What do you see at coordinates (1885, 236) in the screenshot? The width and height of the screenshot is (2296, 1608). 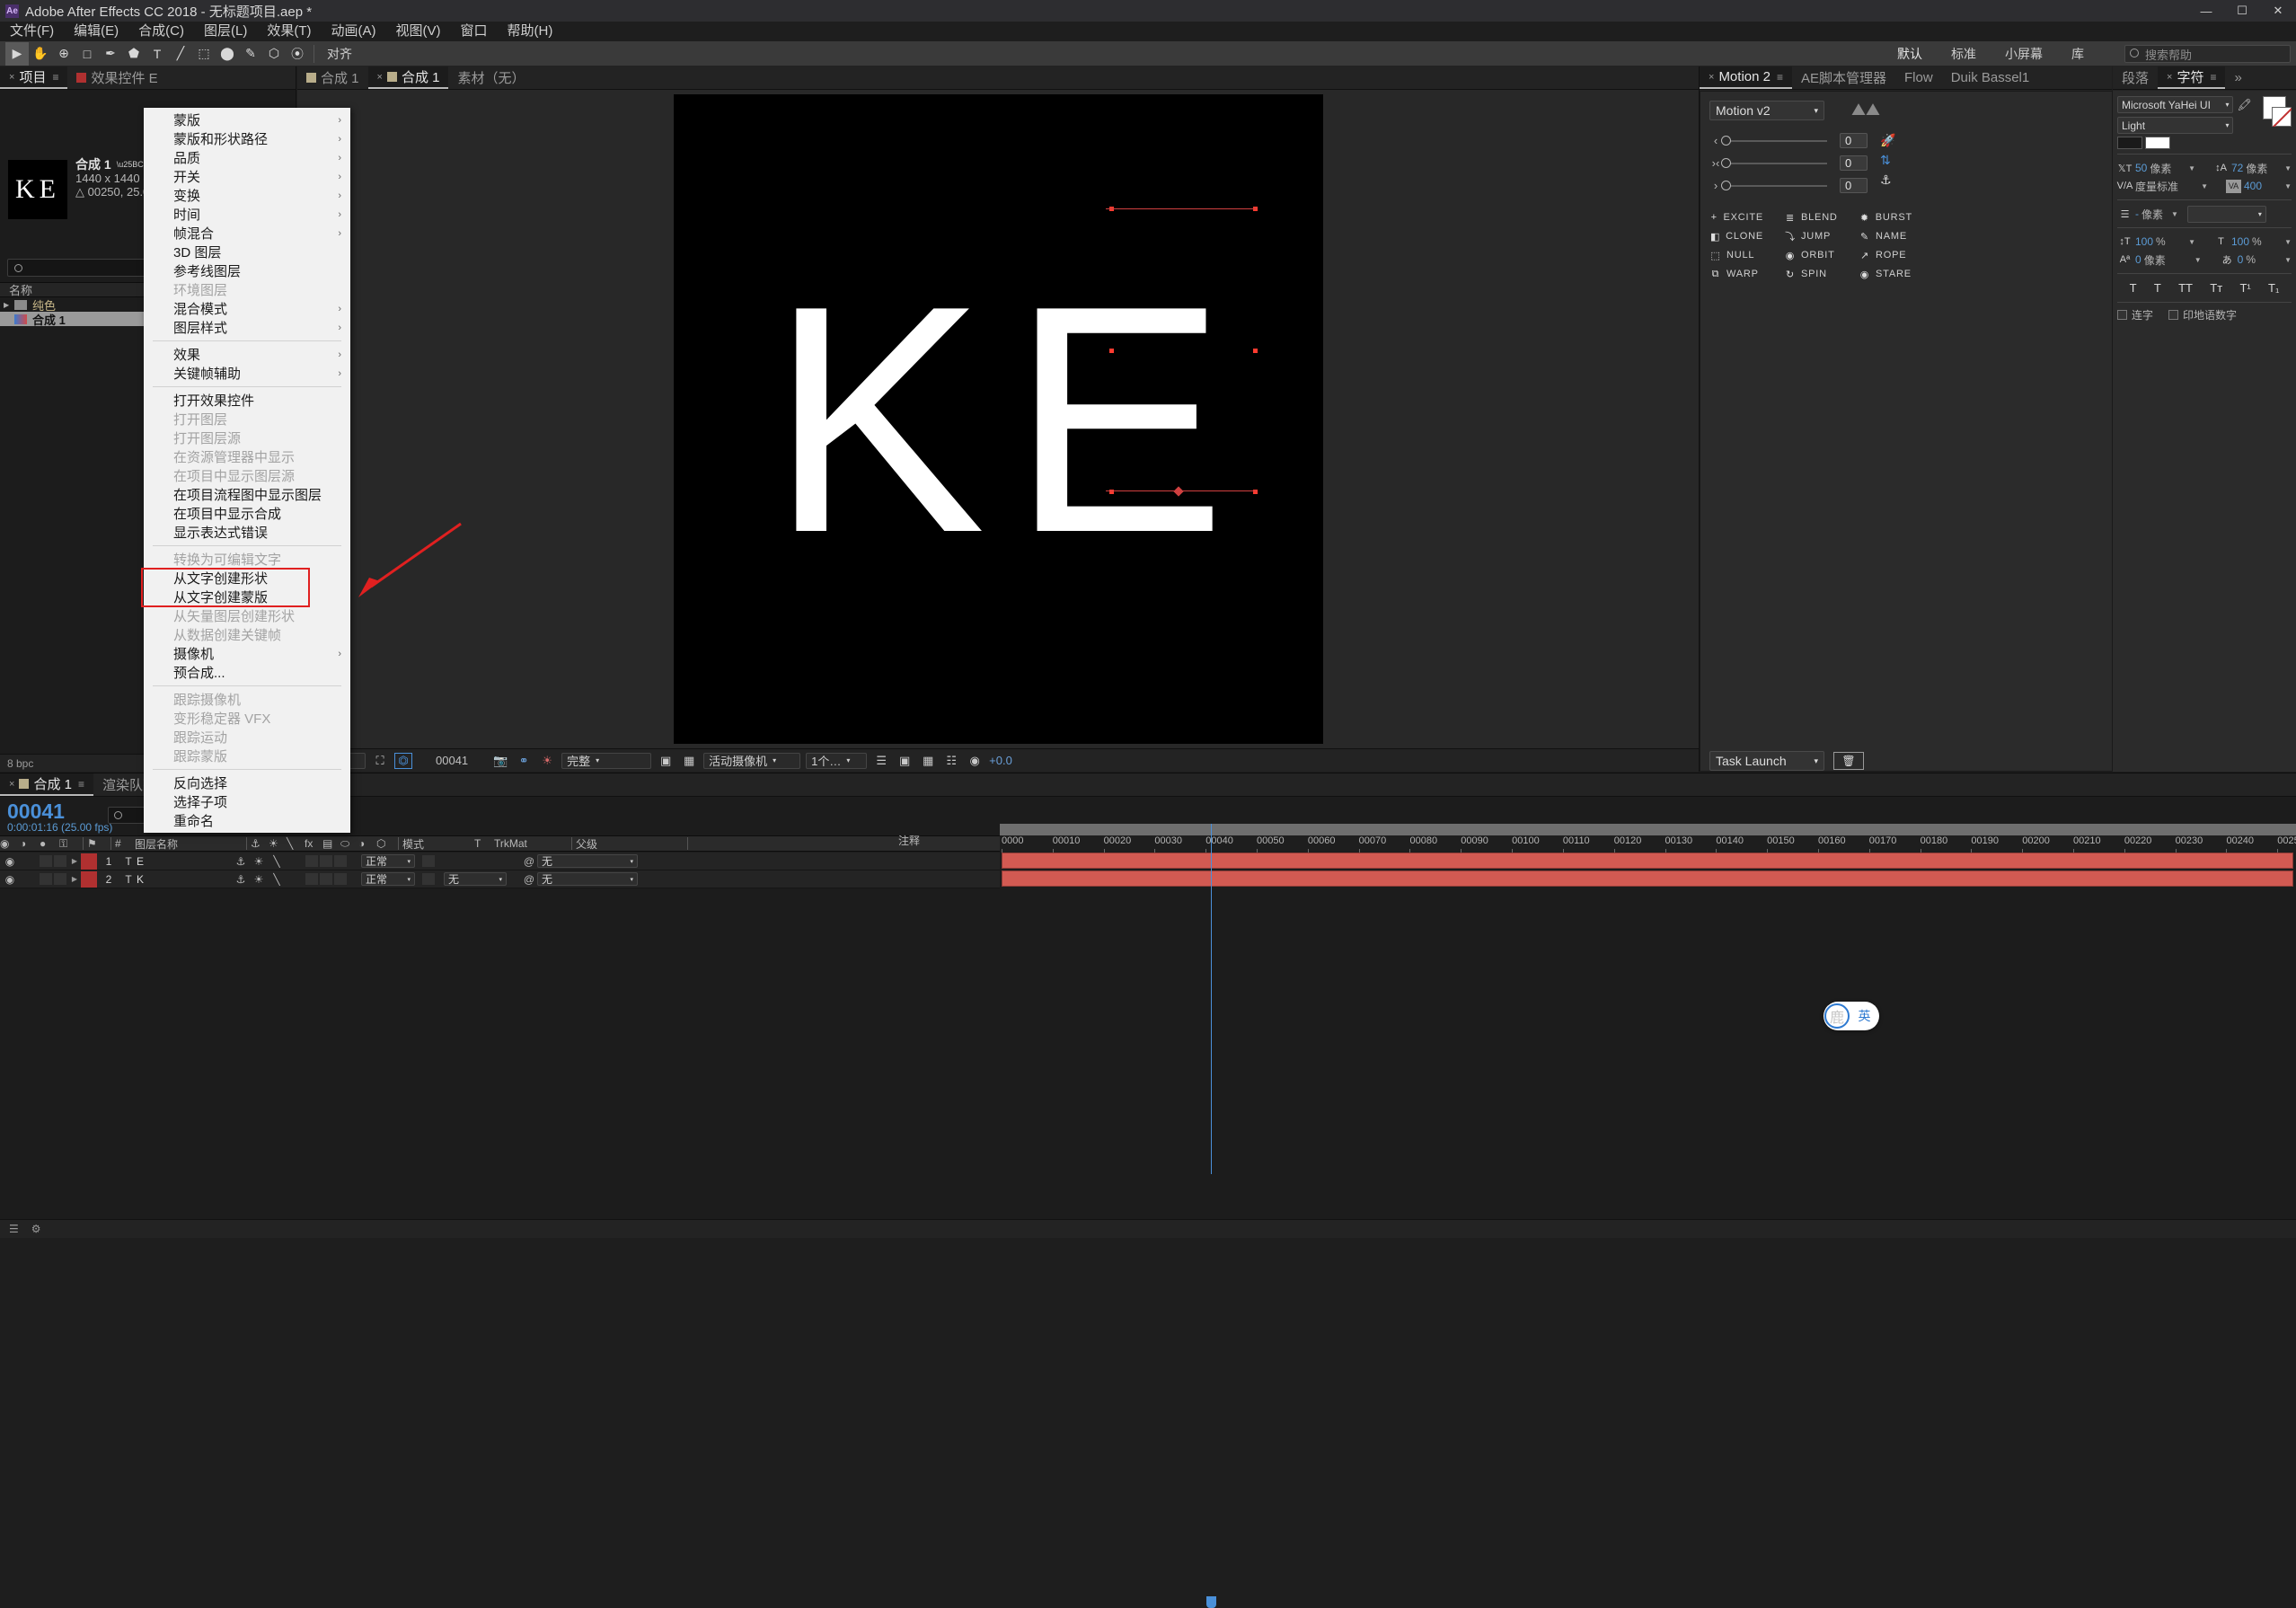 I see `motion-button-name: ✎ NAME` at bounding box center [1885, 236].